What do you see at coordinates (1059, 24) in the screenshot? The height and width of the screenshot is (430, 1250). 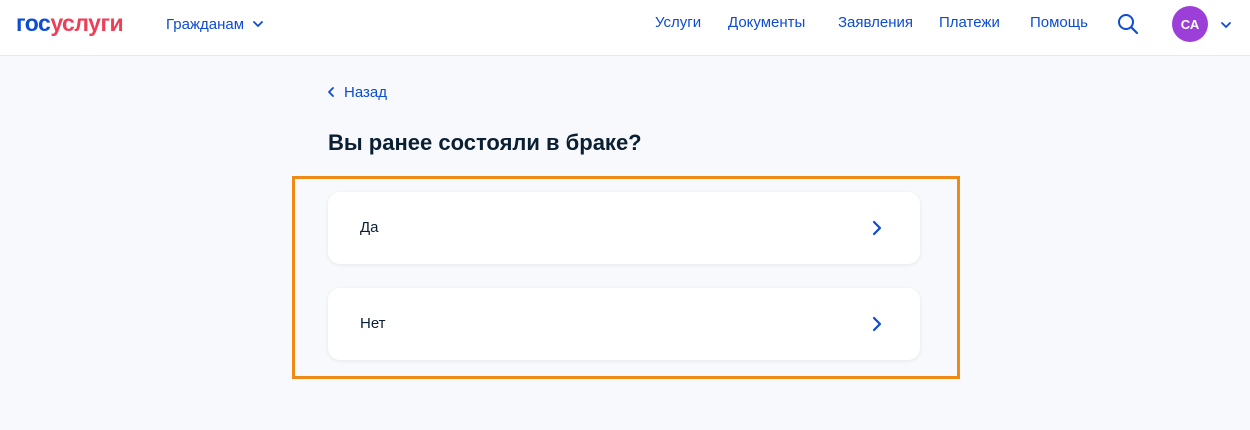 I see `nav-link-help: Помощь` at bounding box center [1059, 24].